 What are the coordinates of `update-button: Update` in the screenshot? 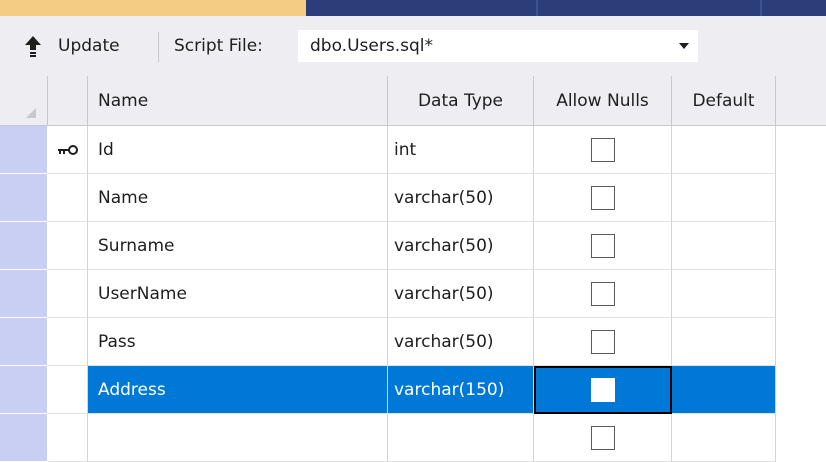 It's located at (89, 46).